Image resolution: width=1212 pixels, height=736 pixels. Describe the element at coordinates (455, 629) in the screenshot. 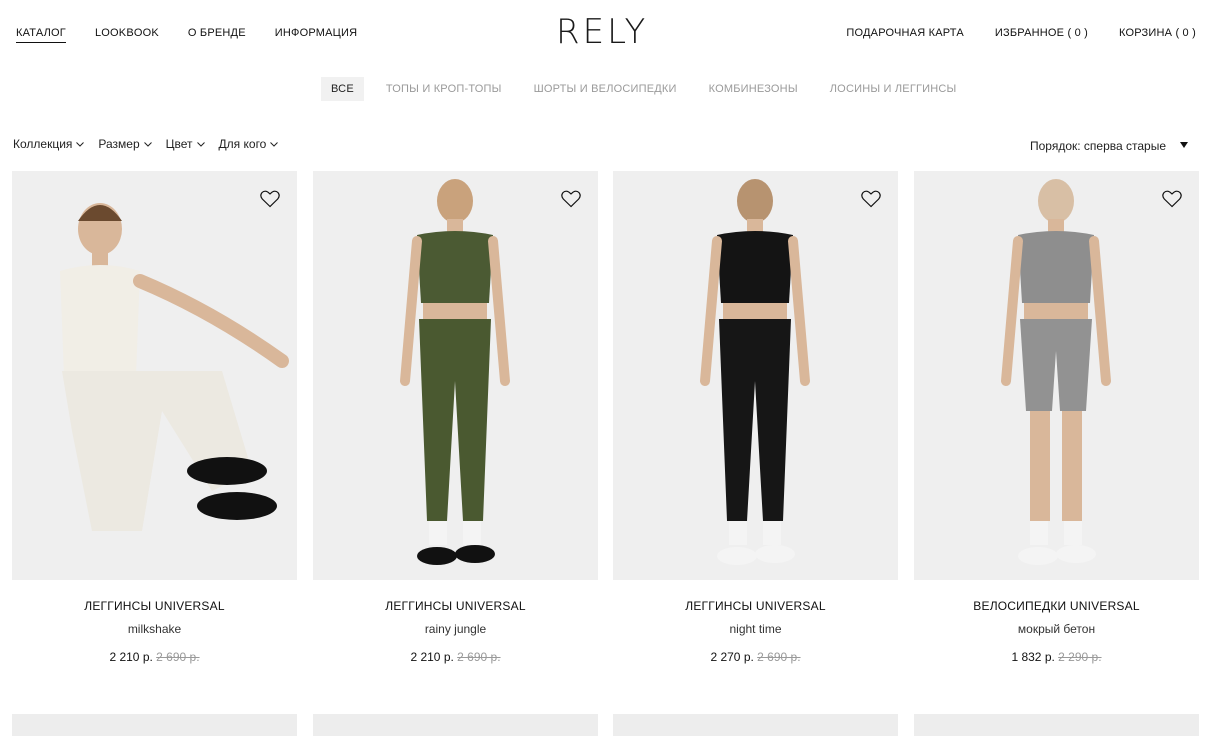

I see `product-color: rainy jungle` at that location.